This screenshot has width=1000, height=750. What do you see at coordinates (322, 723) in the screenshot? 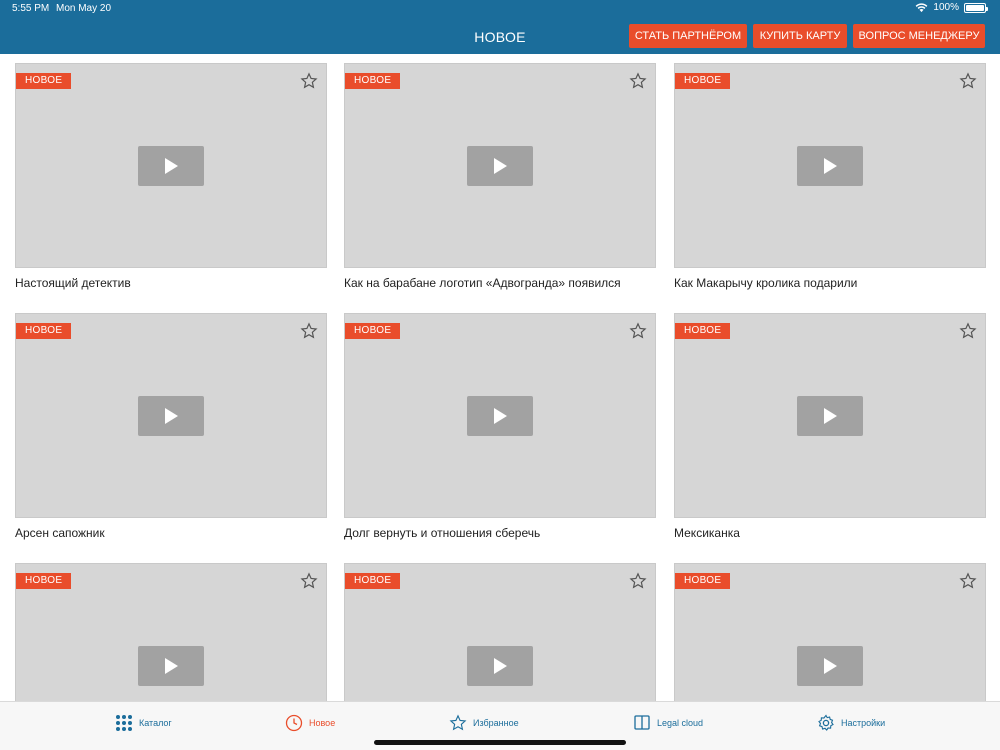
I see `tab-new-label: Новое` at bounding box center [322, 723].